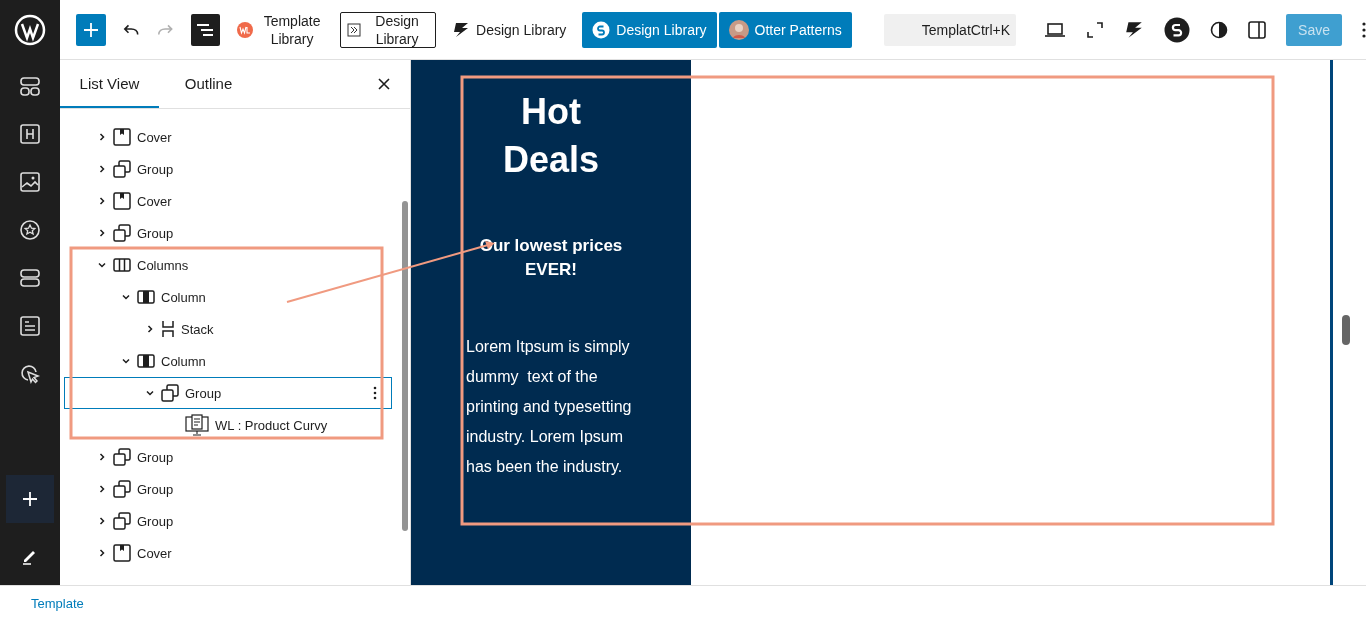 This screenshot has height=620, width=1366. What do you see at coordinates (785, 29) in the screenshot?
I see `otter-patterns-button: Otter Patterns` at bounding box center [785, 29].